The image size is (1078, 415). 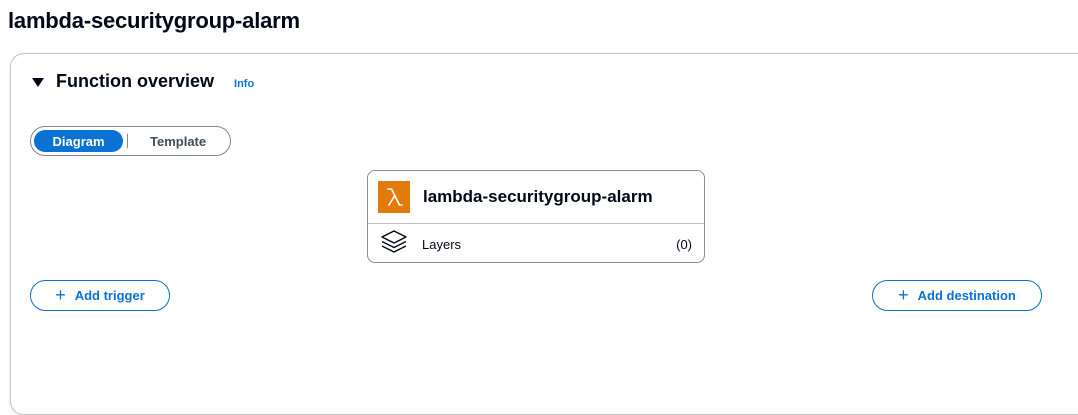 I want to click on page-title: lambda-securitygroup-alarm, so click(x=154, y=20).